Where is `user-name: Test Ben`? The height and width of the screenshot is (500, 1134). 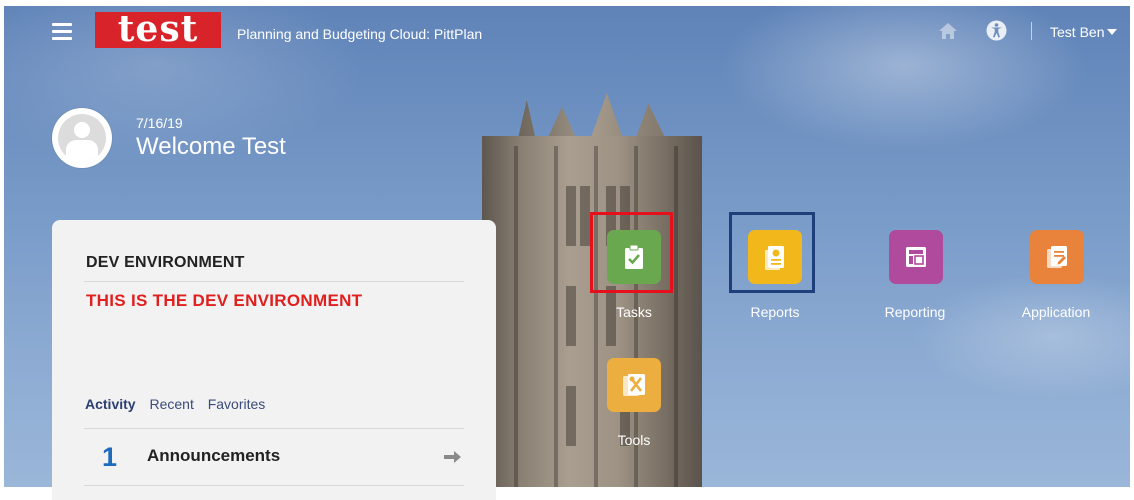 user-name: Test Ben is located at coordinates (1077, 32).